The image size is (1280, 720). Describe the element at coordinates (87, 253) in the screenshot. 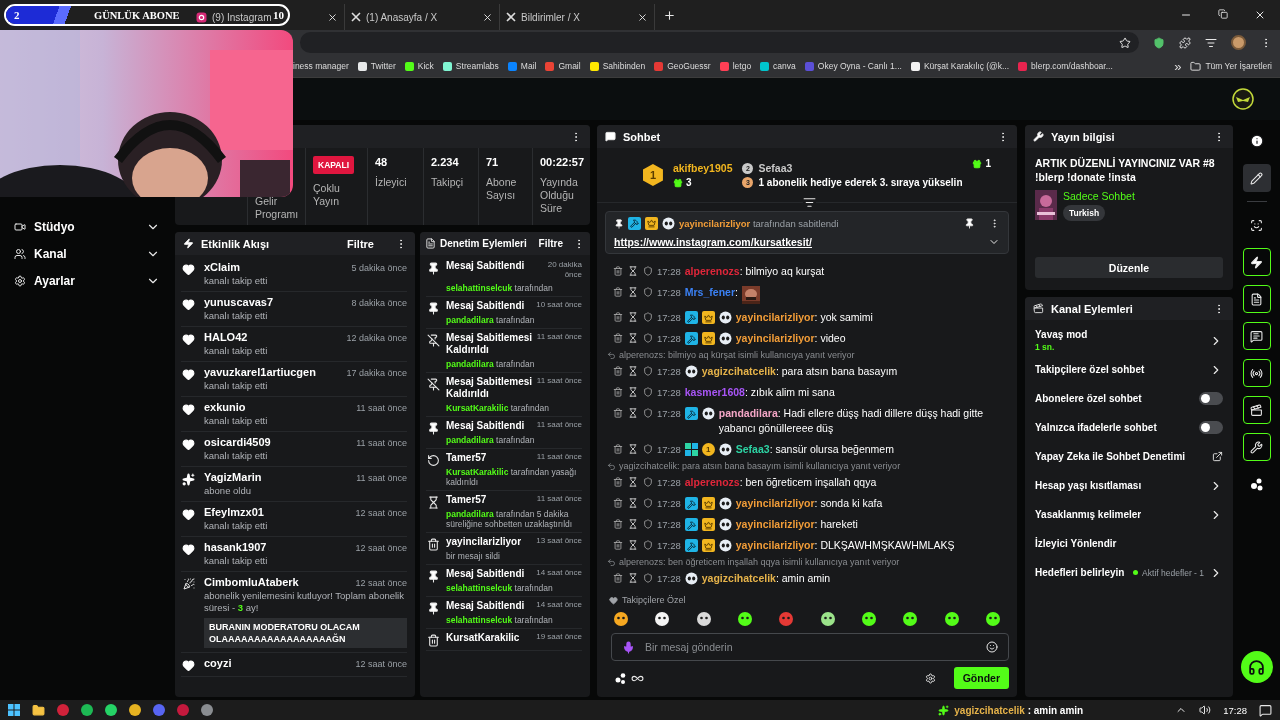

I see `sidebar-item: Kanal` at that location.